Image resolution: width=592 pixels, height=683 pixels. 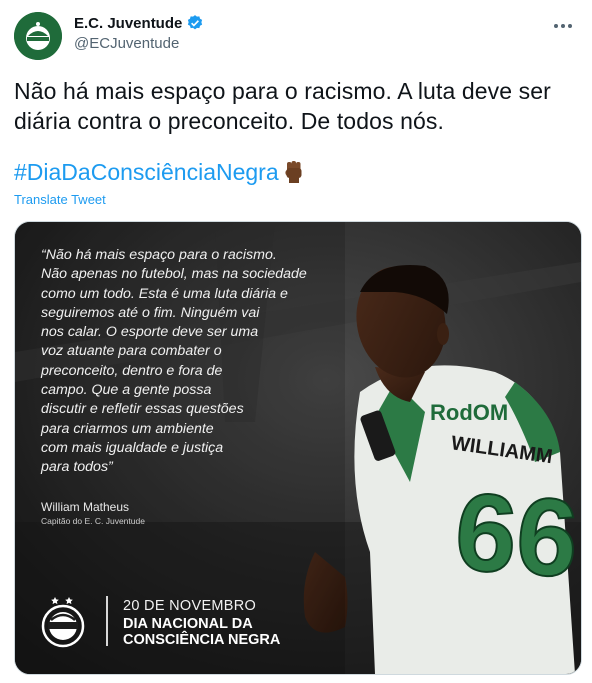 What do you see at coordinates (63, 622) in the screenshot?
I see `club-crest-icon` at bounding box center [63, 622].